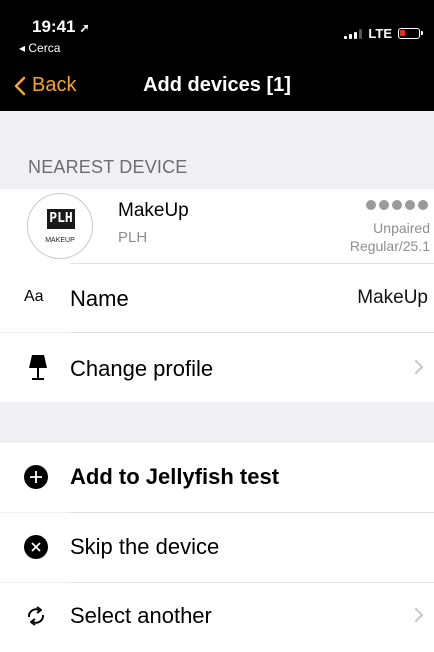  What do you see at coordinates (108, 167) in the screenshot?
I see `section-header: NEAREST DEVICE` at bounding box center [108, 167].